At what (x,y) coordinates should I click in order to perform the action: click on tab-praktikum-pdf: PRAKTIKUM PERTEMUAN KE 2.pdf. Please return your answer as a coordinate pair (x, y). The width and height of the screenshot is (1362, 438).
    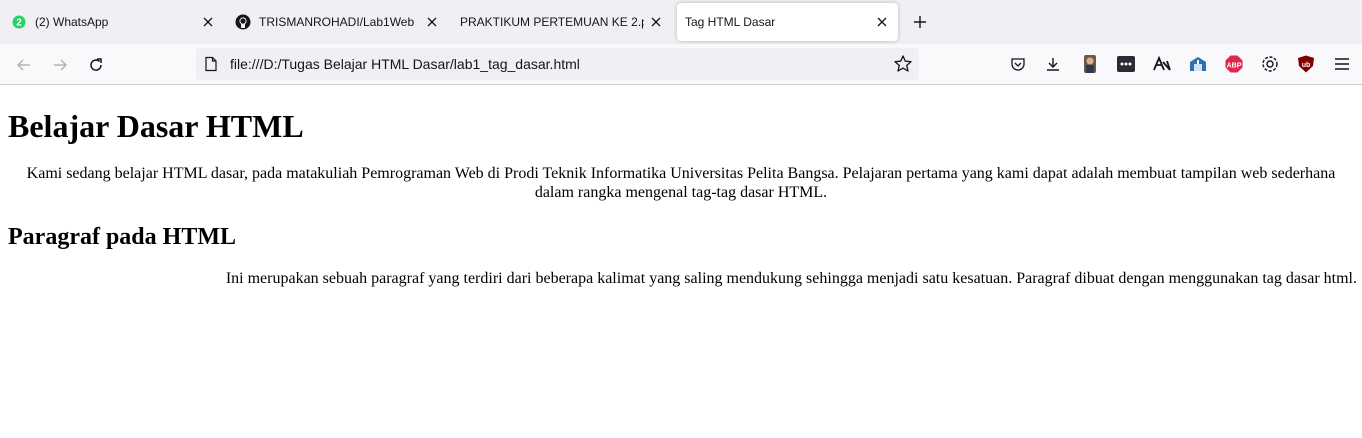
    Looking at the image, I should click on (560, 22).